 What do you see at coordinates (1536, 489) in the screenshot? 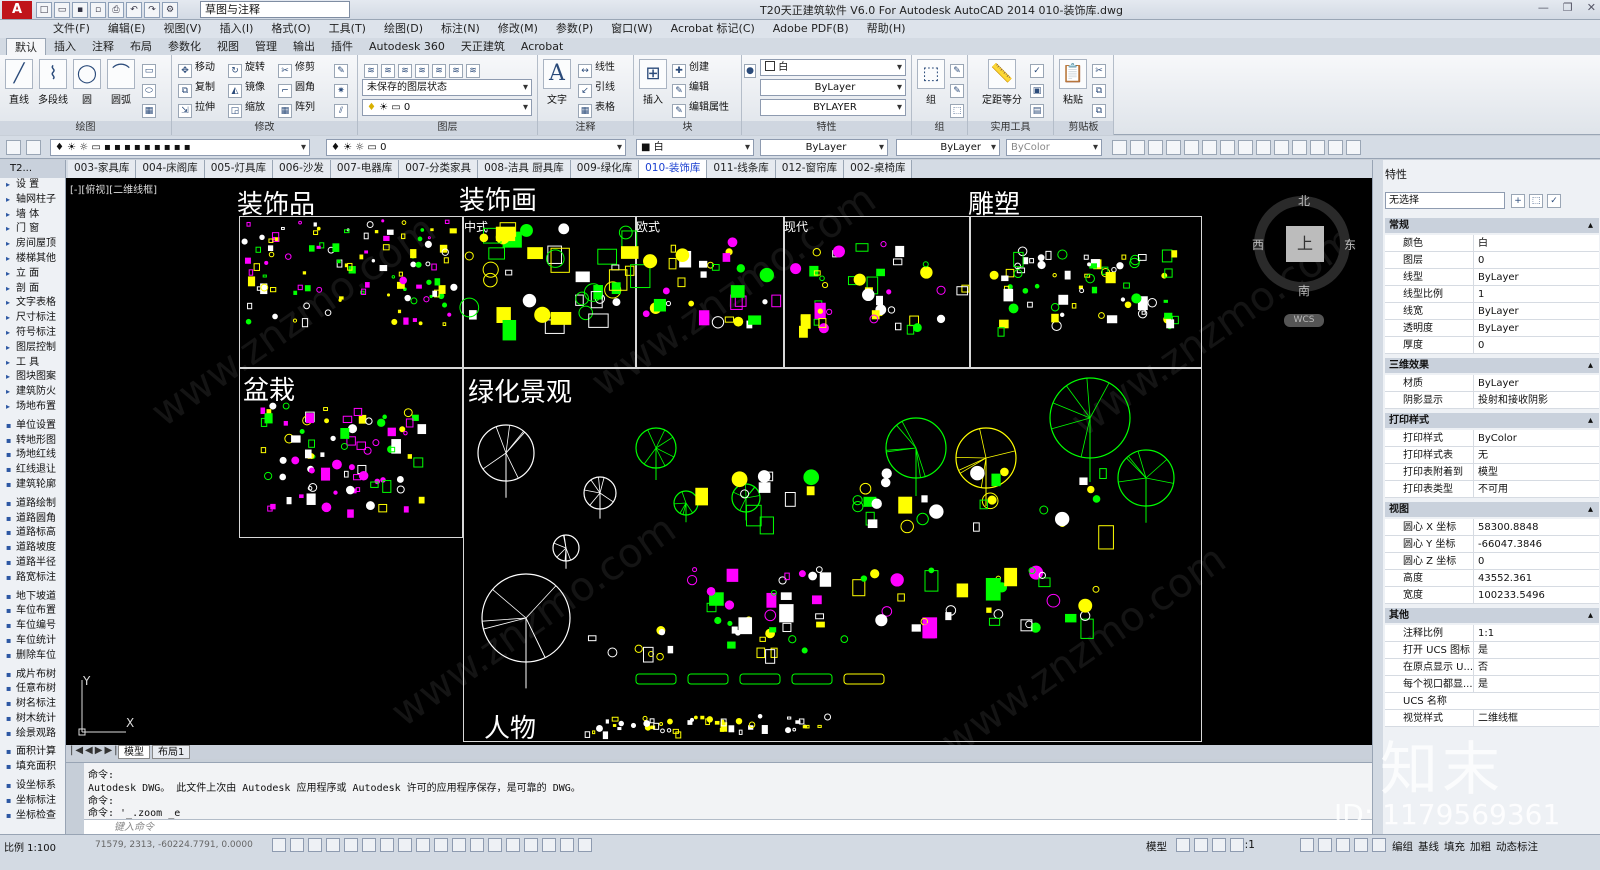
I see `property-value: 不可用` at bounding box center [1536, 489].